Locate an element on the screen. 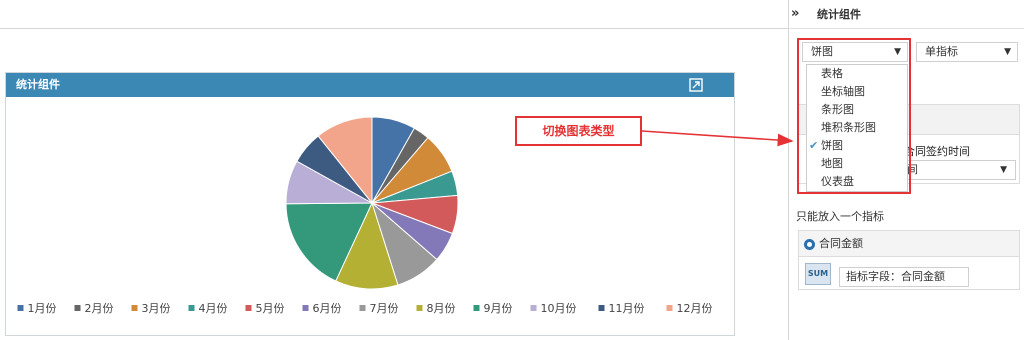 The width and height of the screenshot is (1024, 340). measure-field: 指标字段：合同金额 is located at coordinates (904, 277).